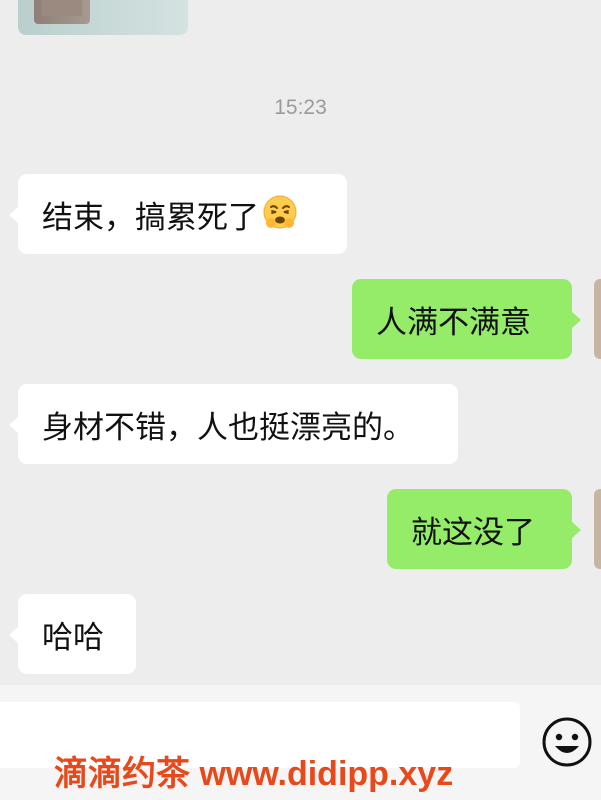 This screenshot has width=601, height=800. What do you see at coordinates (254, 774) in the screenshot?
I see `watermark: 滴滴约茶 www.didipp.xyz` at bounding box center [254, 774].